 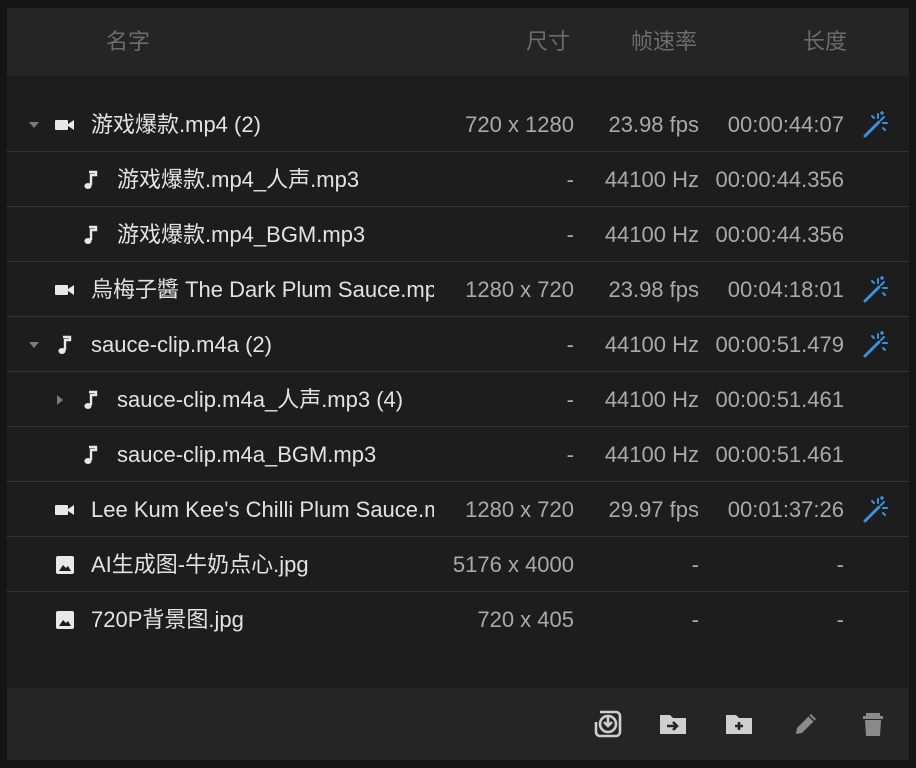 I want to click on media-size: 720 x 1280, so click(x=519, y=124).